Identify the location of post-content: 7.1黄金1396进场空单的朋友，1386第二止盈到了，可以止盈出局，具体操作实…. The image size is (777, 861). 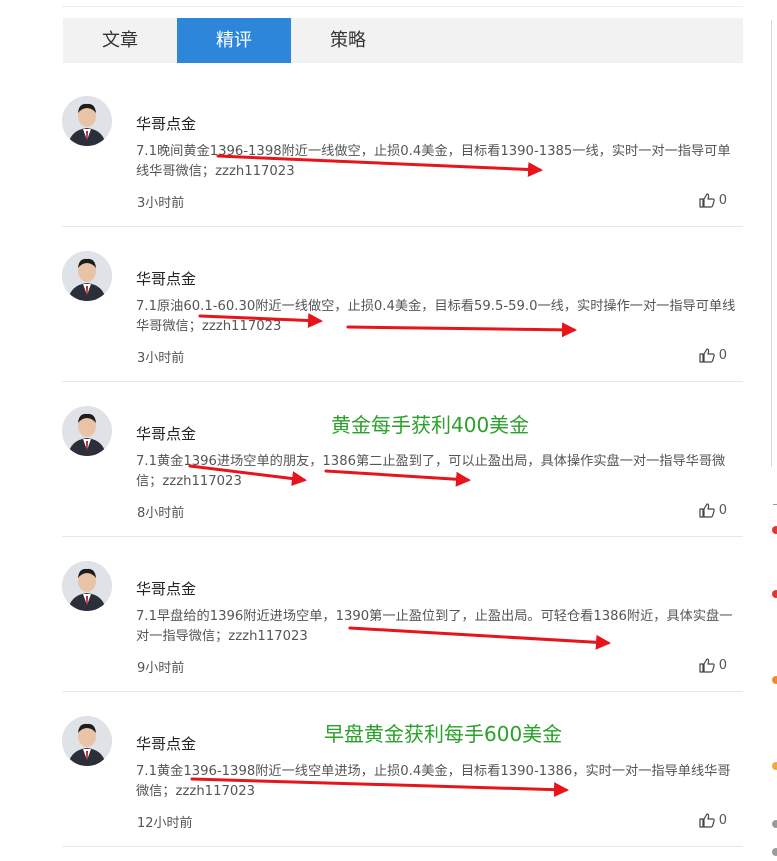
(431, 471).